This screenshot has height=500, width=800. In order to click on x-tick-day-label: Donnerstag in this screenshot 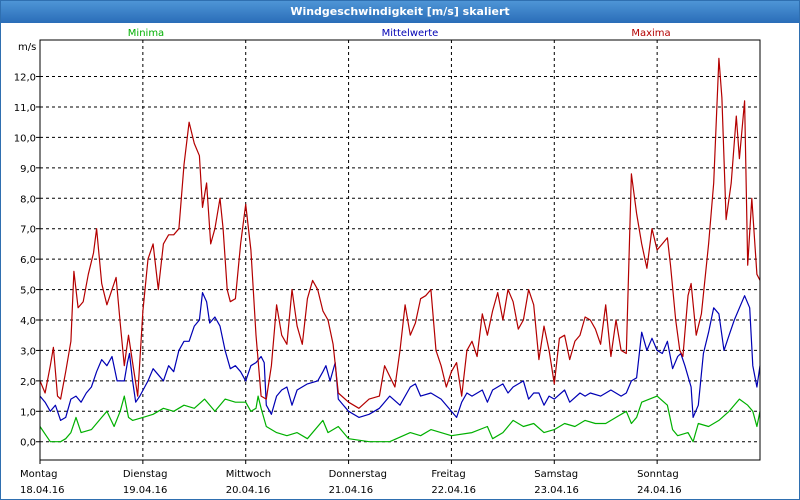, I will do `click(358, 474)`.